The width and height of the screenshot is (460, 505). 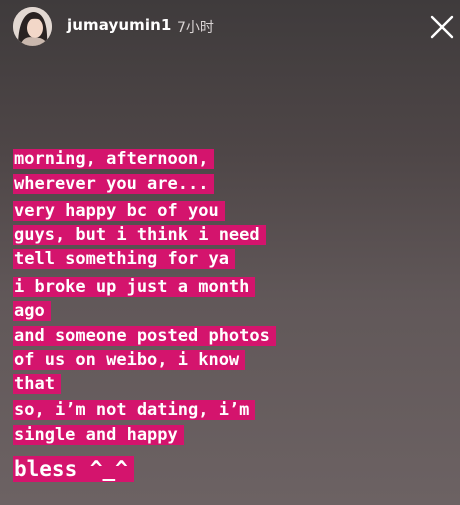 What do you see at coordinates (124, 259) in the screenshot?
I see `caption-line: tell something for ya` at bounding box center [124, 259].